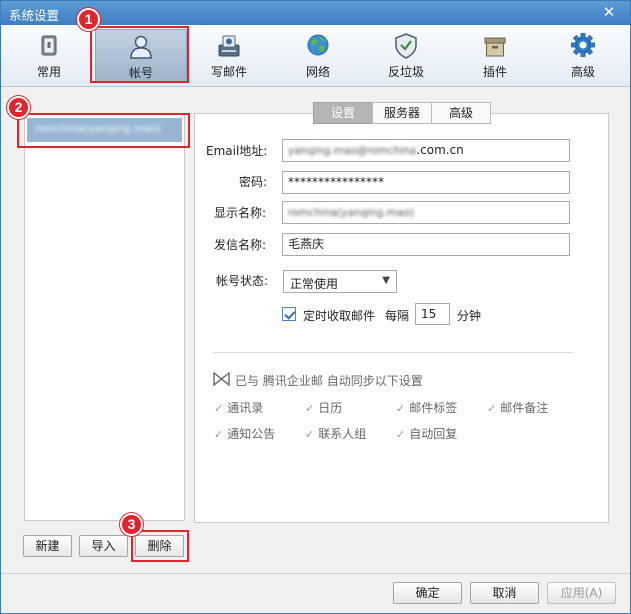 This screenshot has width=631, height=614. I want to click on status-select: 正常使用 ▼, so click(340, 281).